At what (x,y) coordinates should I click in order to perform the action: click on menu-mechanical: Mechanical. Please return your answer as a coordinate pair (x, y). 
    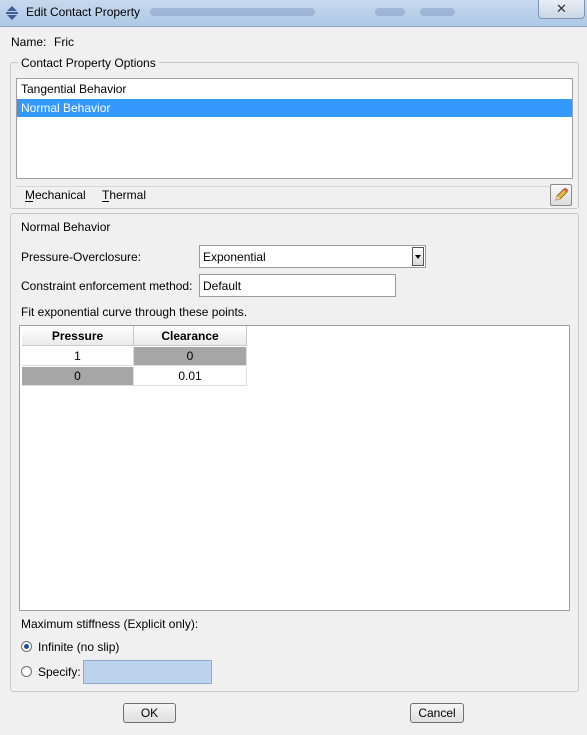
    Looking at the image, I should click on (55, 195).